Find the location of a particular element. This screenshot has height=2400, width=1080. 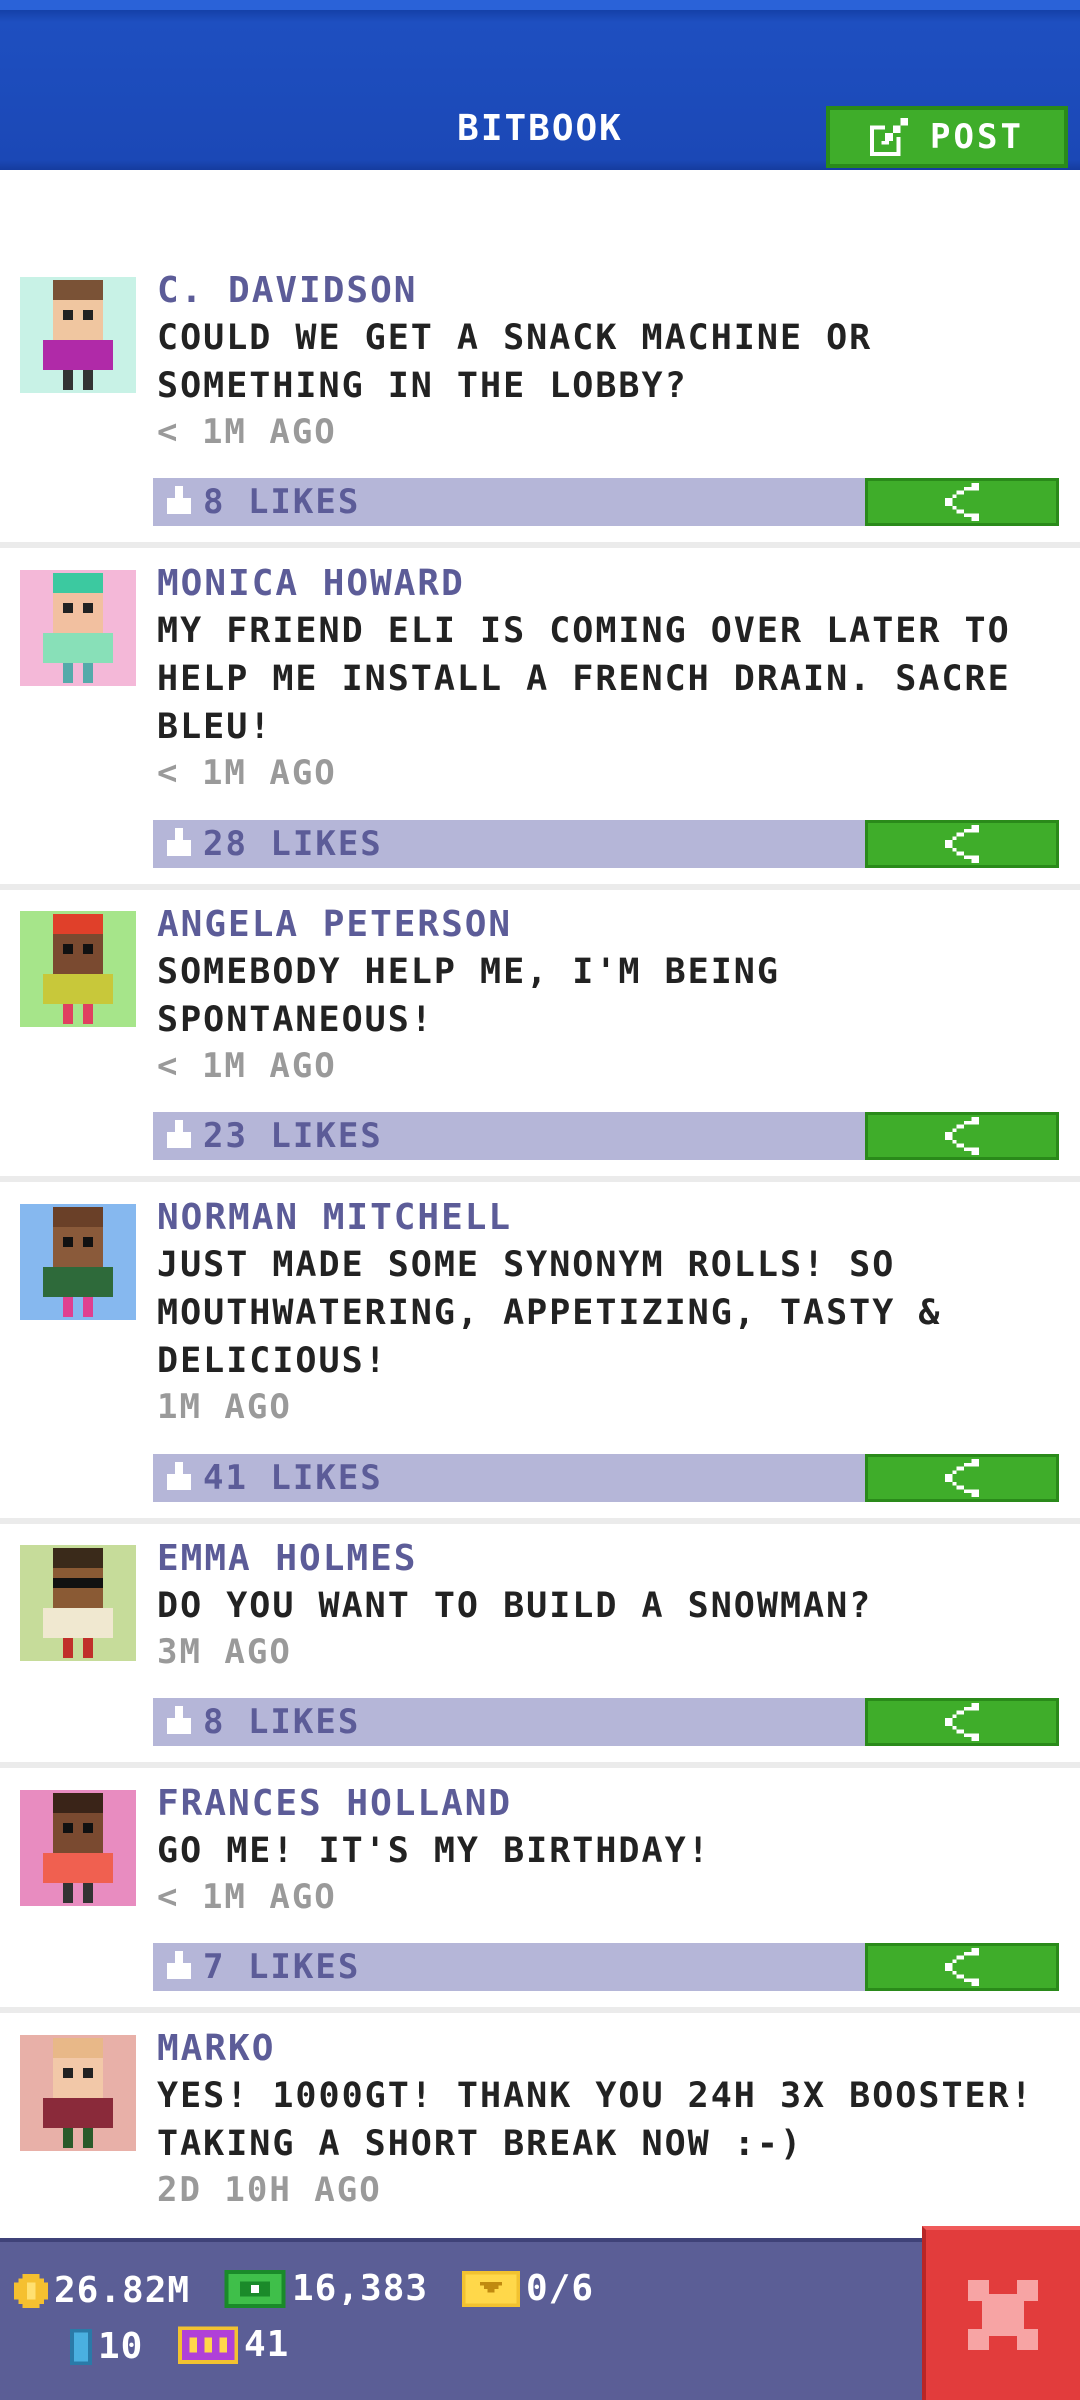

like-button: 41 LIKES is located at coordinates (509, 1478).